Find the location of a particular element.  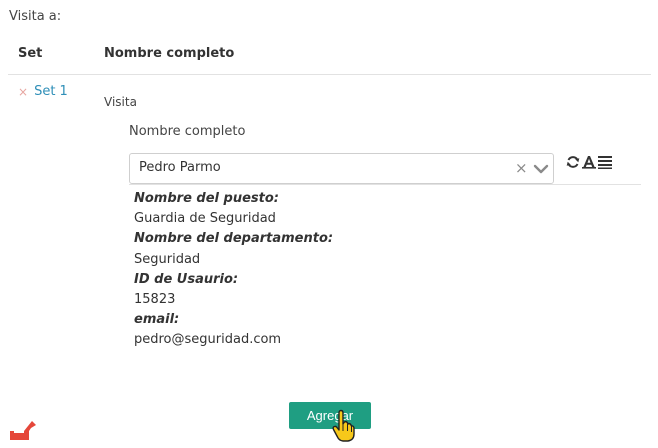

select-value: Pedro Parmo is located at coordinates (180, 167).